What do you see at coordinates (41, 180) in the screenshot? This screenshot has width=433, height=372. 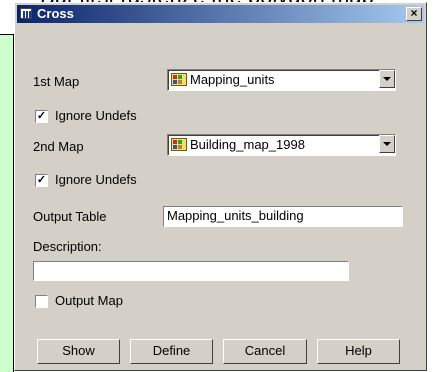 I see `second-map-ignore-undefs-checkbox: ✓` at bounding box center [41, 180].